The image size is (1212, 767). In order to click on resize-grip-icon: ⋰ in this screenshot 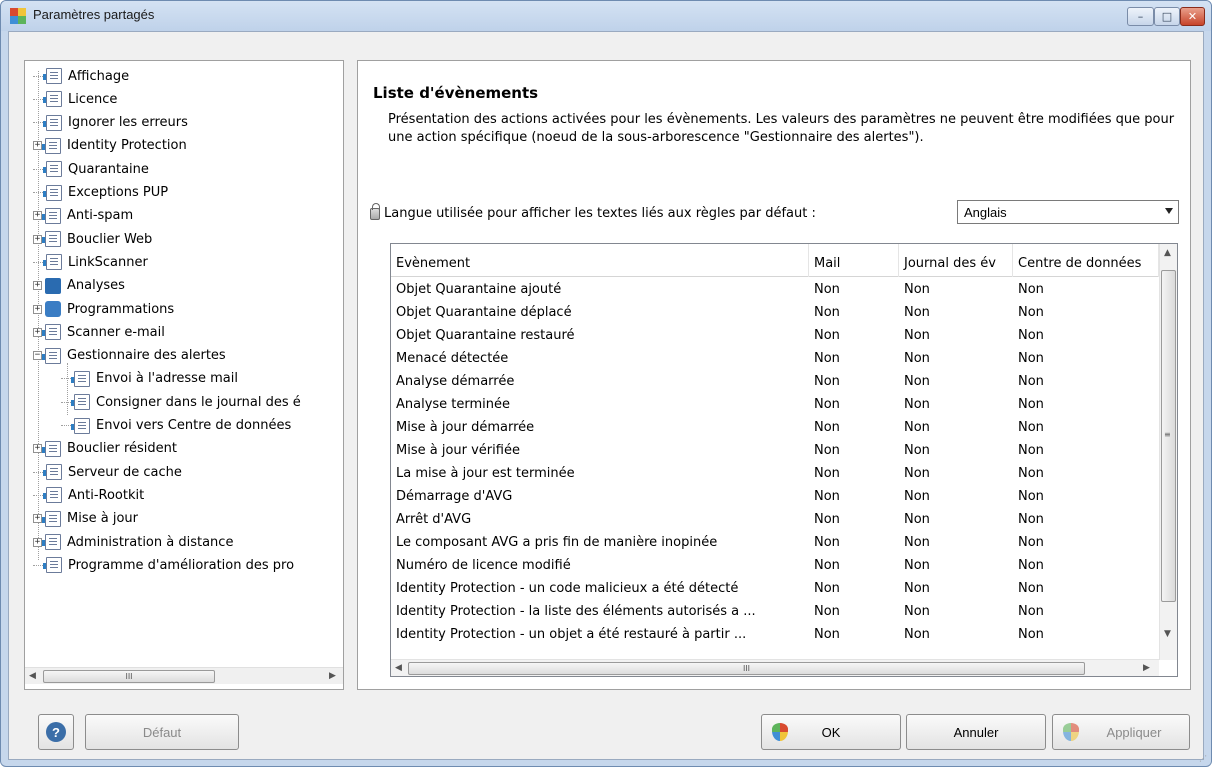, I will do `click(1204, 759)`.